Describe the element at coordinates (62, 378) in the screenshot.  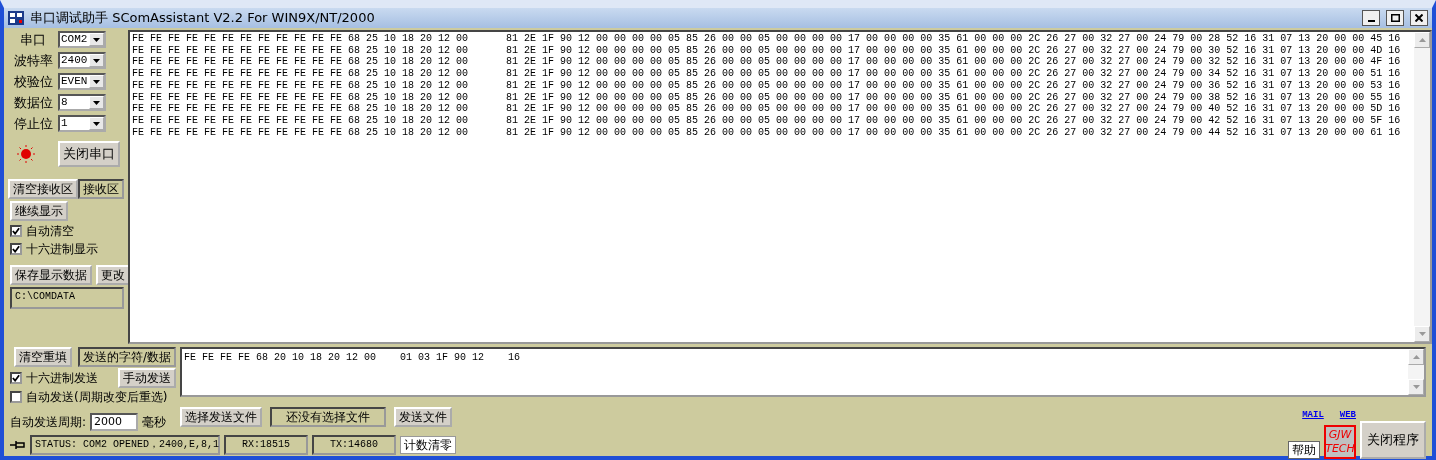
I see `option-label: 十六进制发送` at that location.